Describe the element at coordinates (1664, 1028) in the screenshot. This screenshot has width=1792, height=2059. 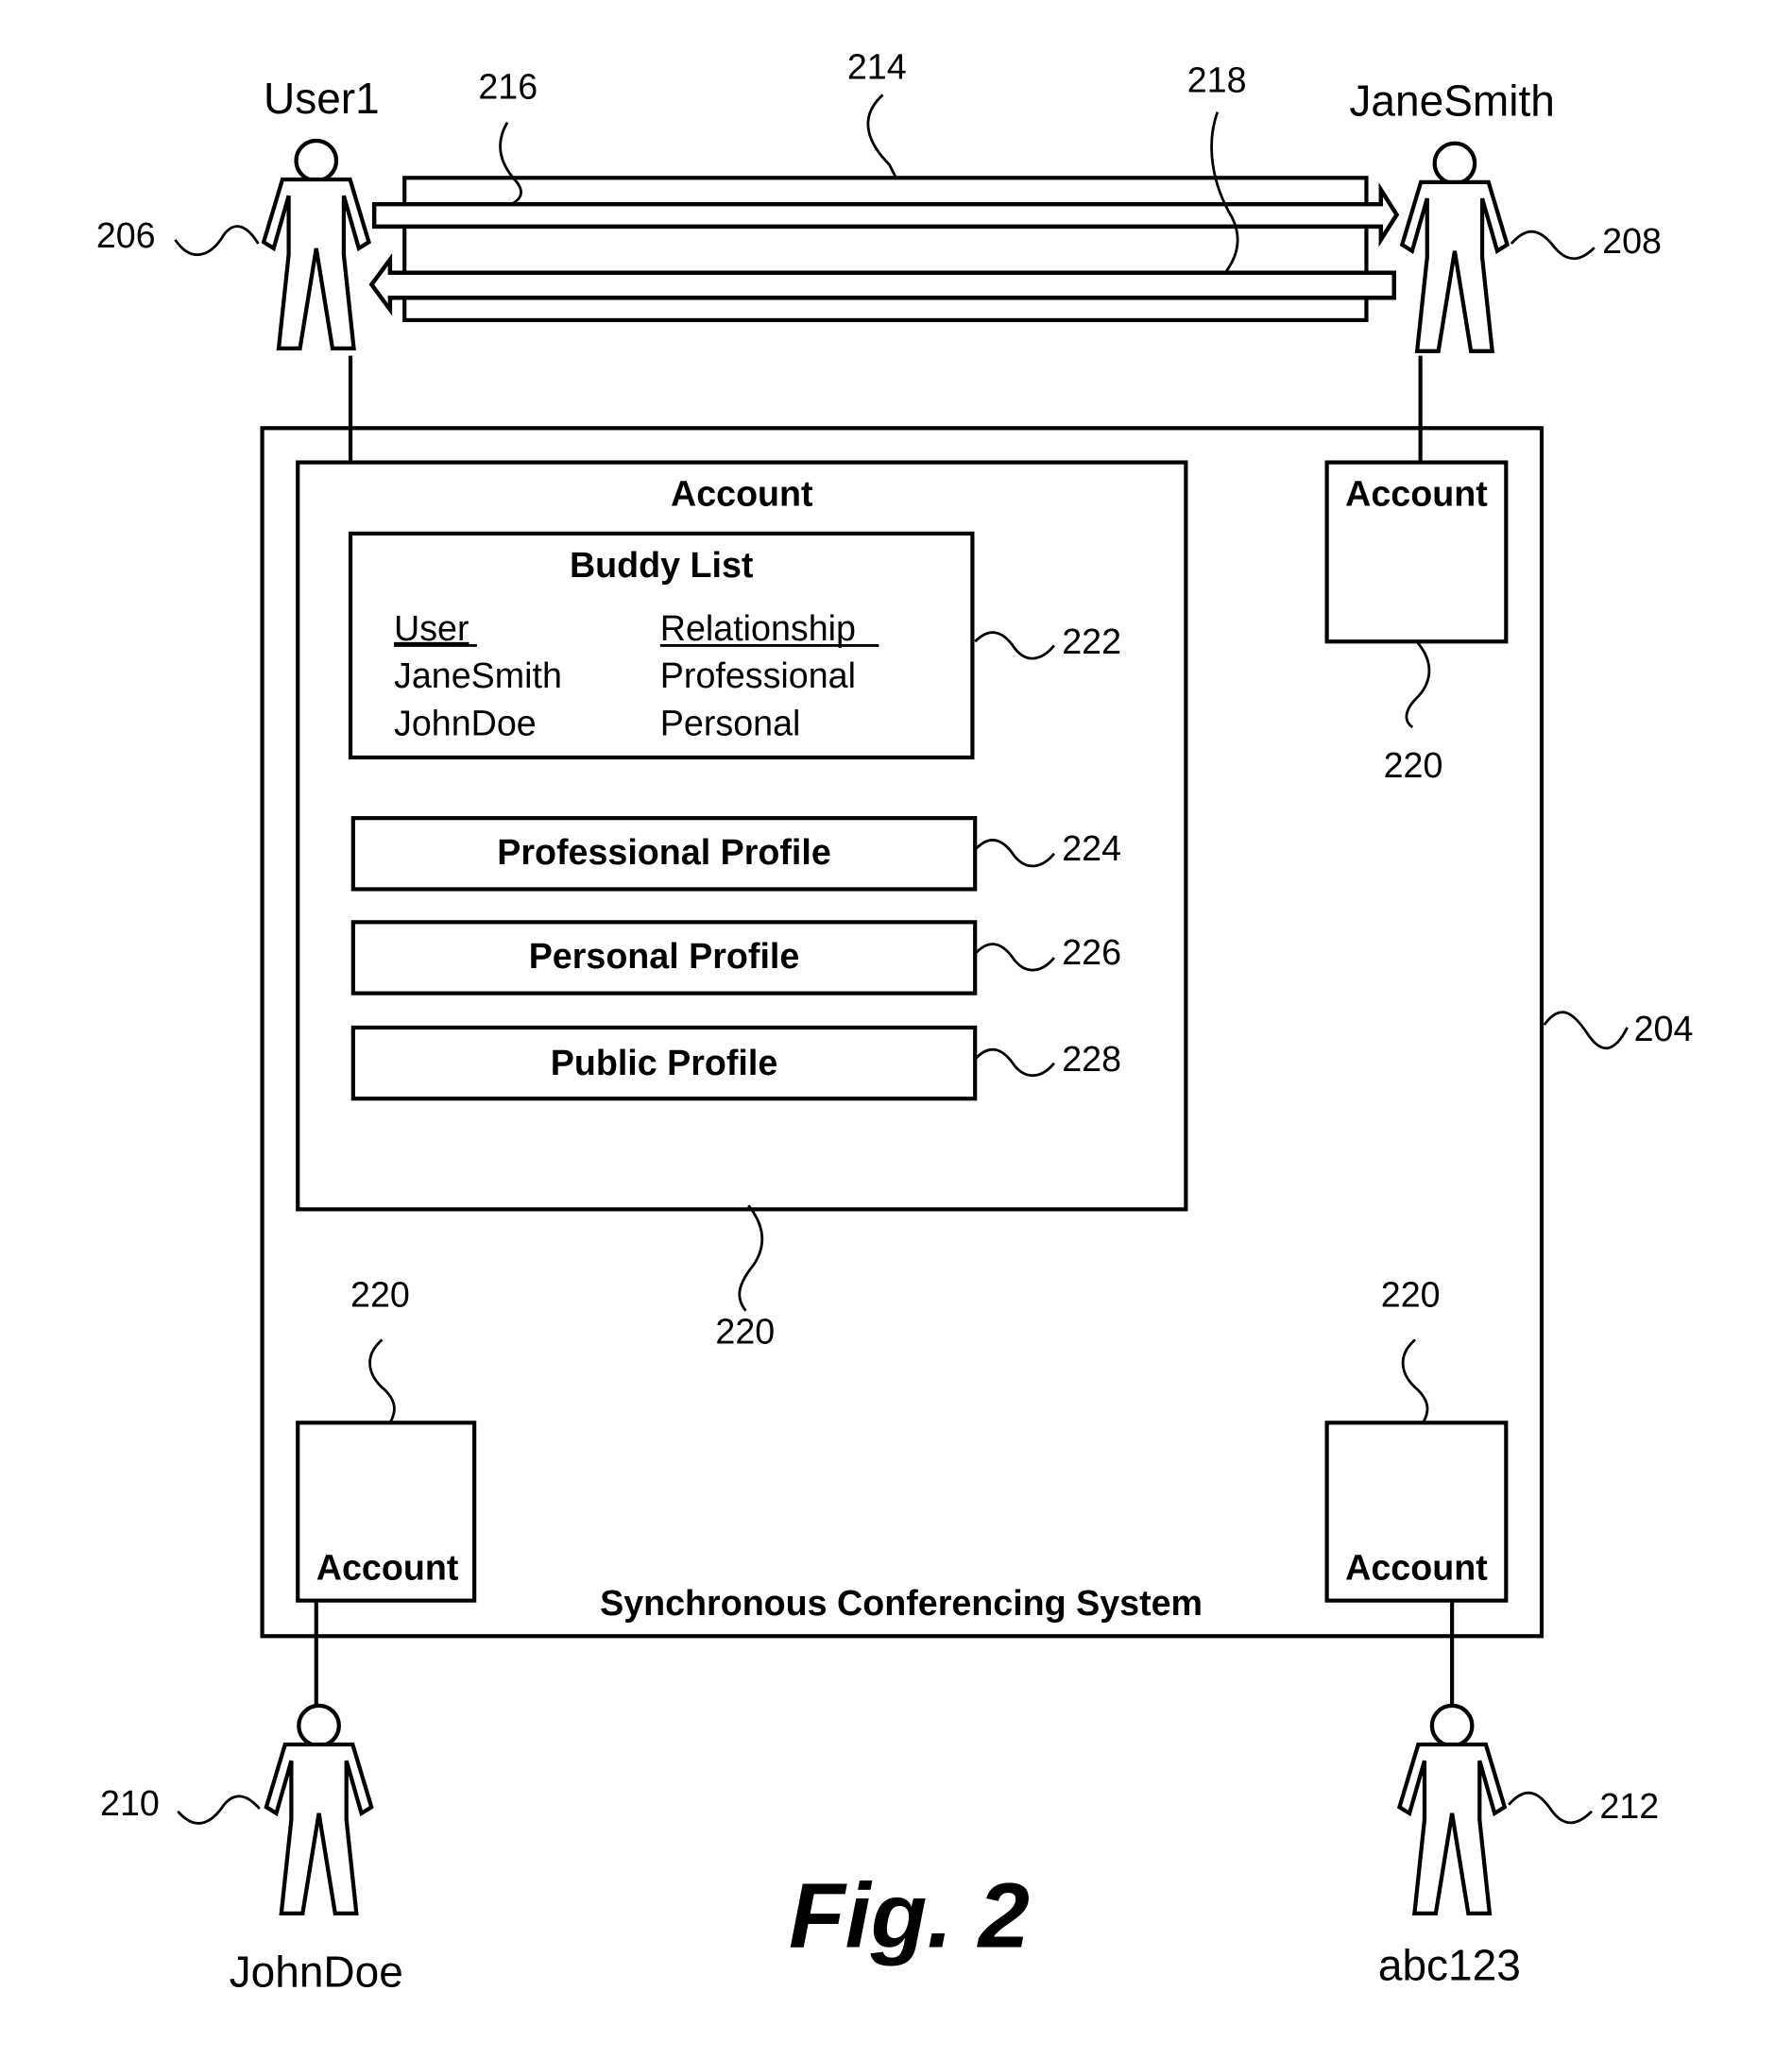
I see `ref-204: 204` at that location.